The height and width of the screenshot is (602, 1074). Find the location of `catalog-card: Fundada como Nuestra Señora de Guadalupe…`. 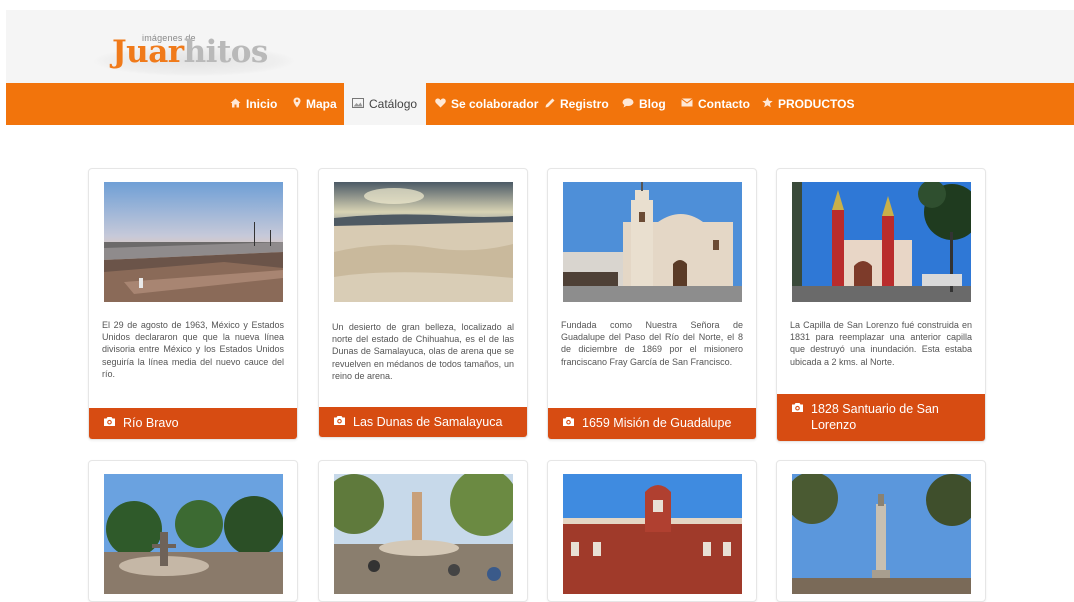

catalog-card: Fundada como Nuestra Señora de Guadalupe… is located at coordinates (652, 304).